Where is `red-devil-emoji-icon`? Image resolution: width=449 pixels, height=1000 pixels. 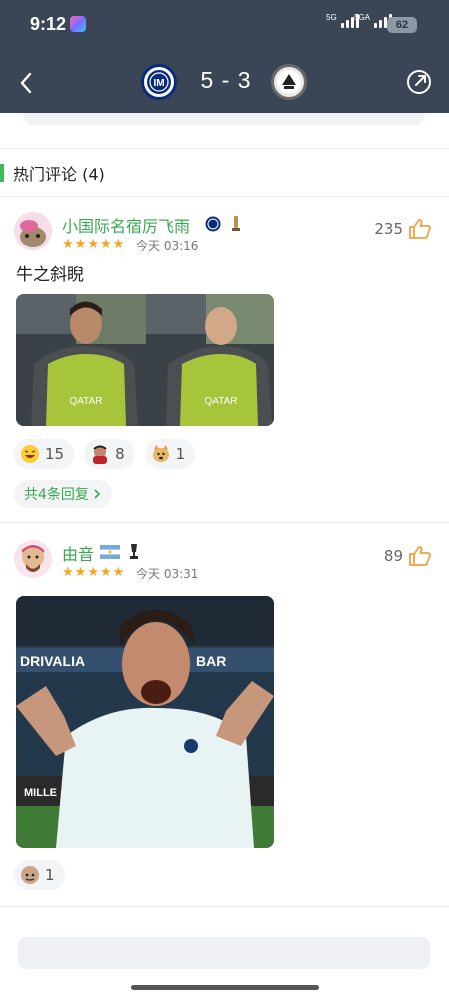
red-devil-emoji-icon is located at coordinates (100, 454).